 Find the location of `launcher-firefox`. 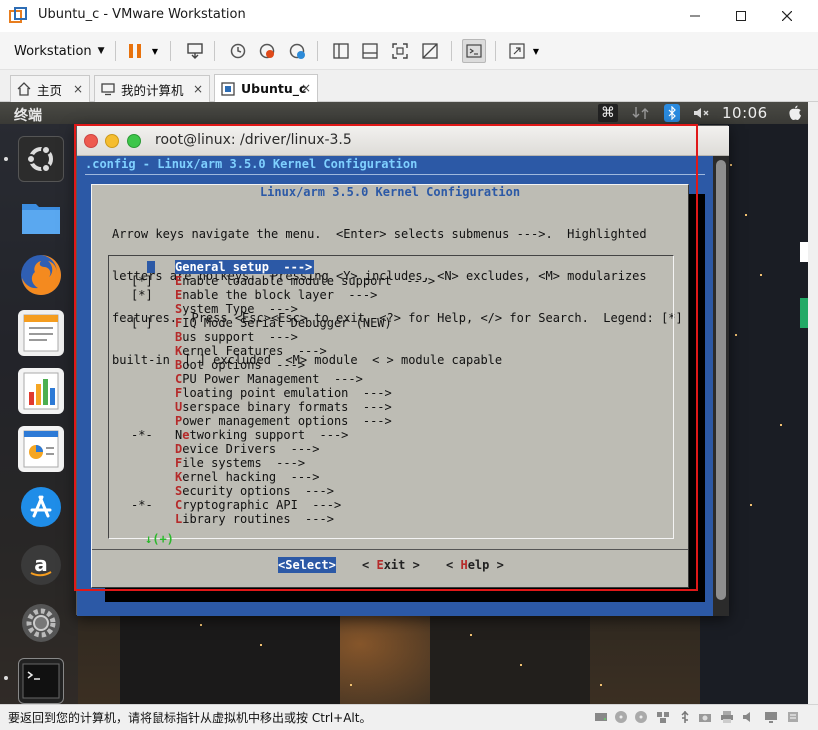

launcher-firefox is located at coordinates (41, 275).